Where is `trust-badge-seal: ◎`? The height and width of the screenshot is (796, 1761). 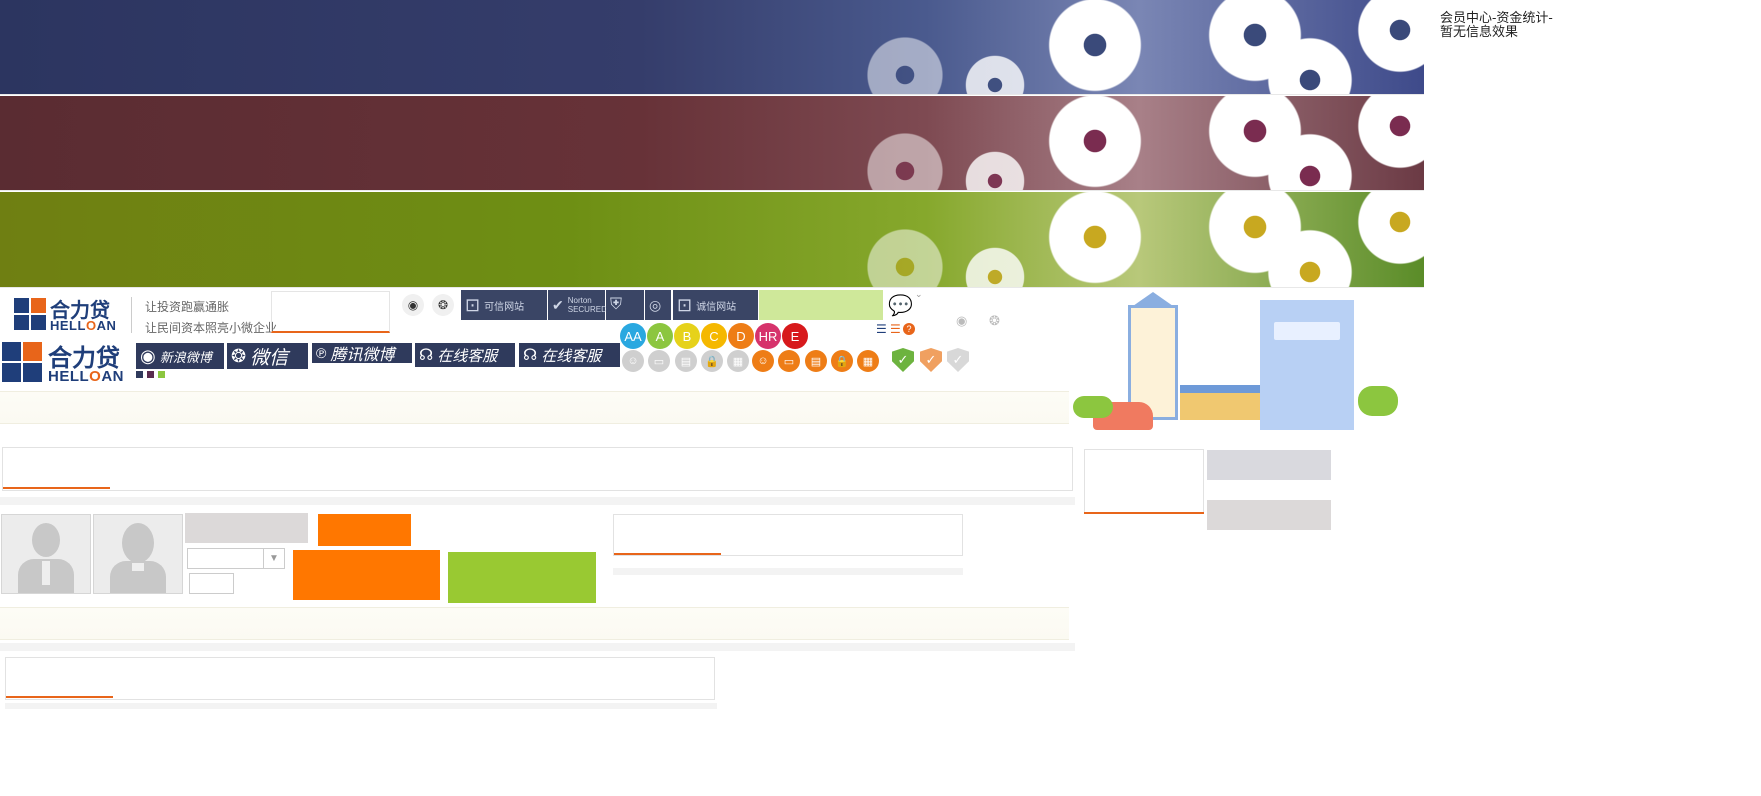 trust-badge-seal: ◎ is located at coordinates (658, 305).